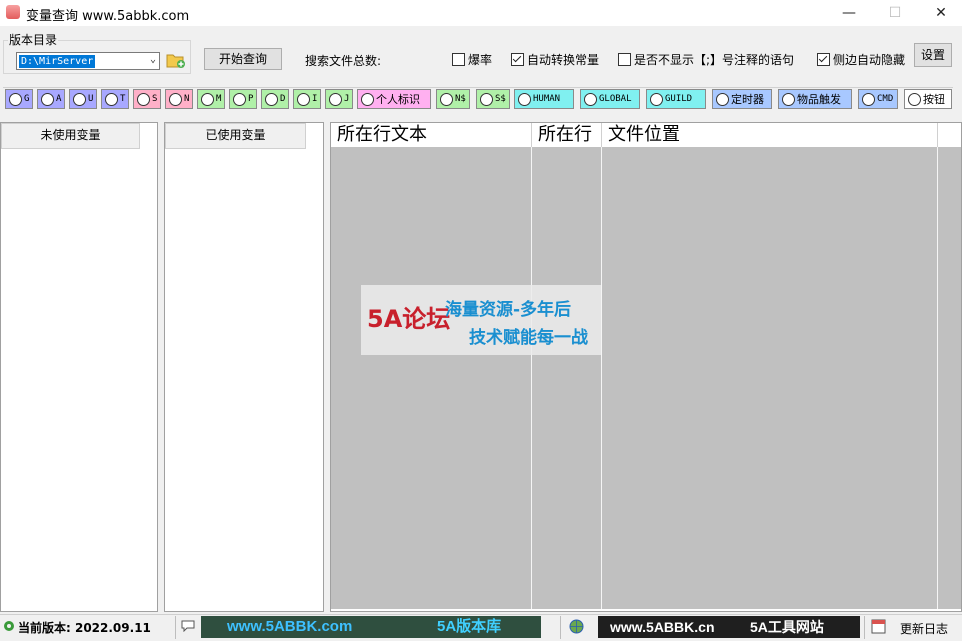 The width and height of the screenshot is (962, 641). What do you see at coordinates (861, 59) in the screenshot?
I see `checkbox-side-autohide: 侧边自动隐藏` at bounding box center [861, 59].